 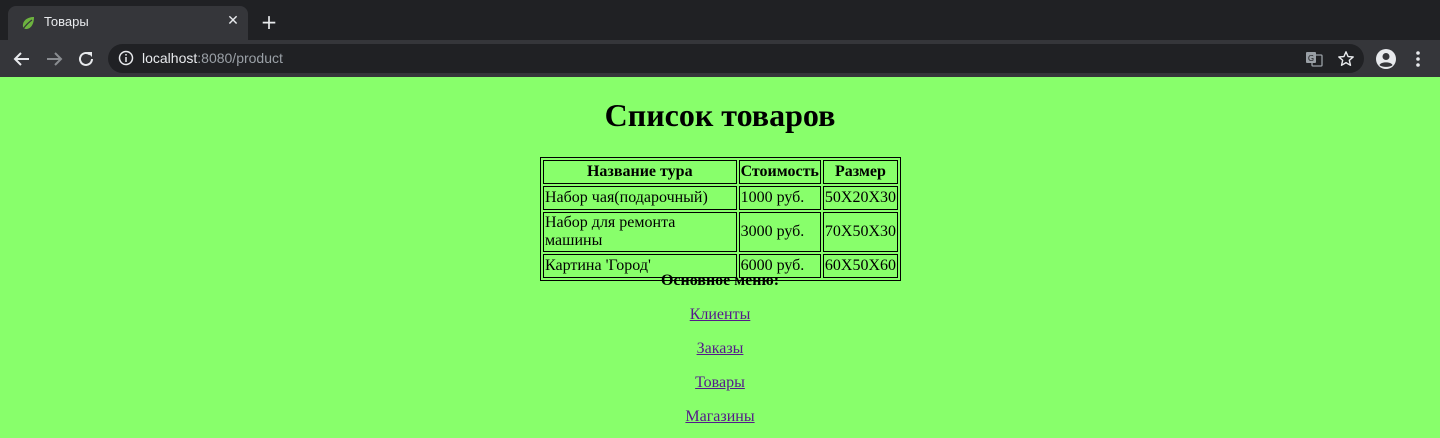 I want to click on toolbar: localhost:8080/product G, so click(x=720, y=58).